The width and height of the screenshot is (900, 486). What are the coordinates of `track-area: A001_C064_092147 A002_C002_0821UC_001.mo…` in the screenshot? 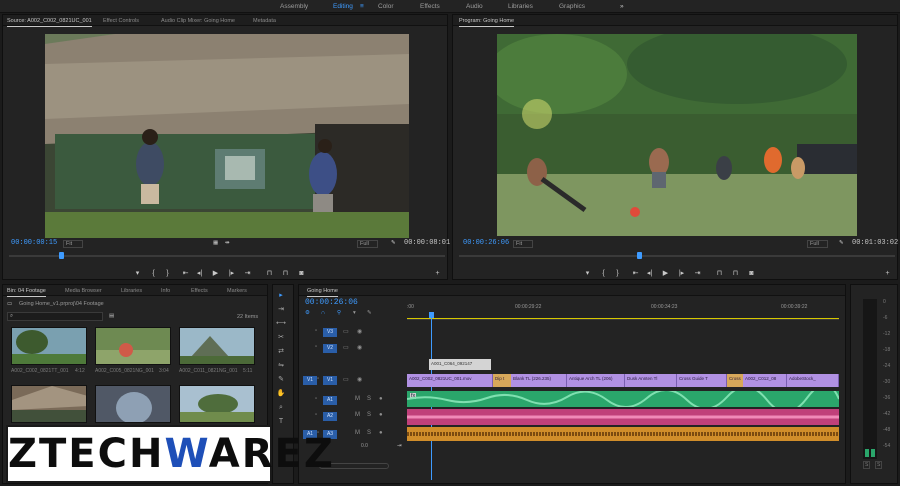 It's located at (623, 391).